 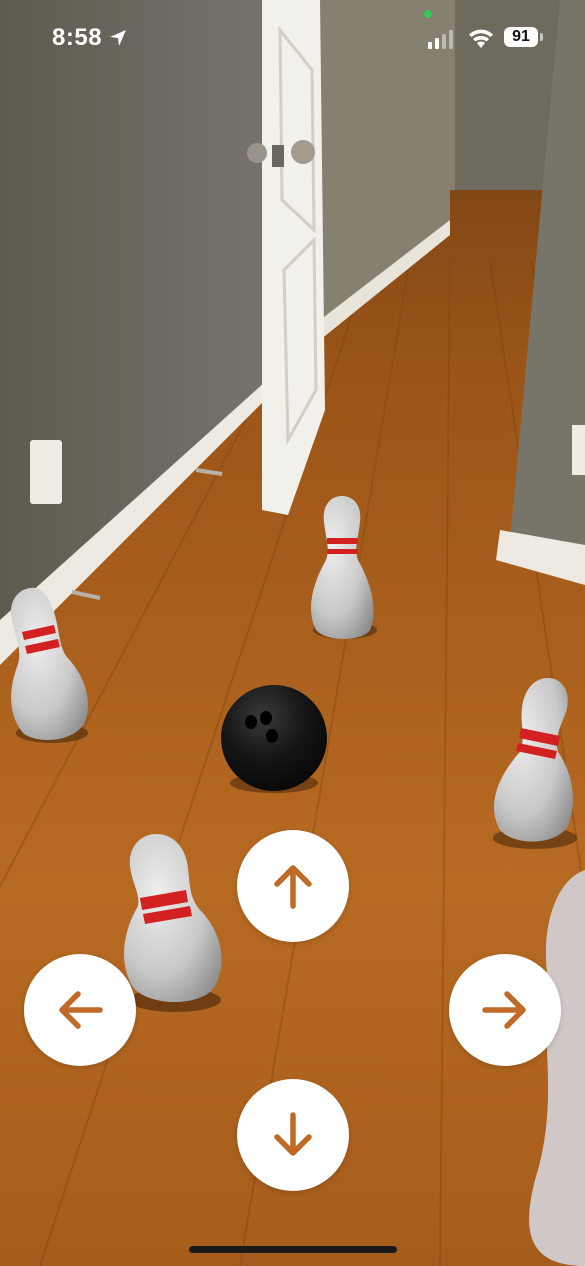 I want to click on clock: 8:58, so click(x=90, y=38).